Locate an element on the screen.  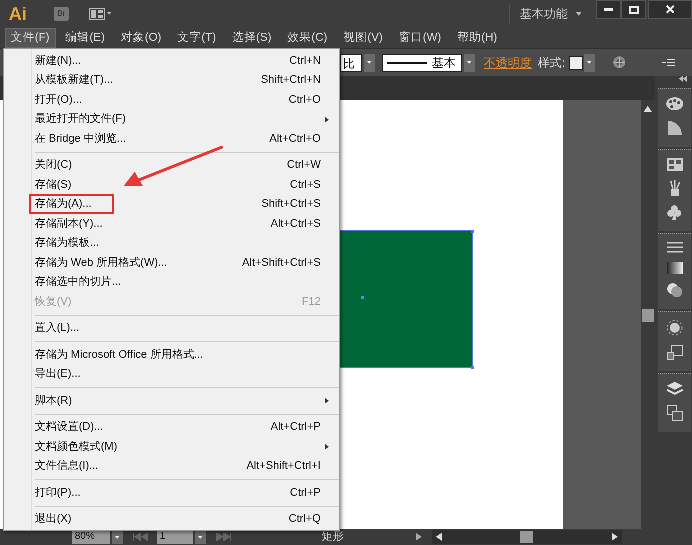
shortcut-text: Ctrl+O is located at coordinates (304, 100).